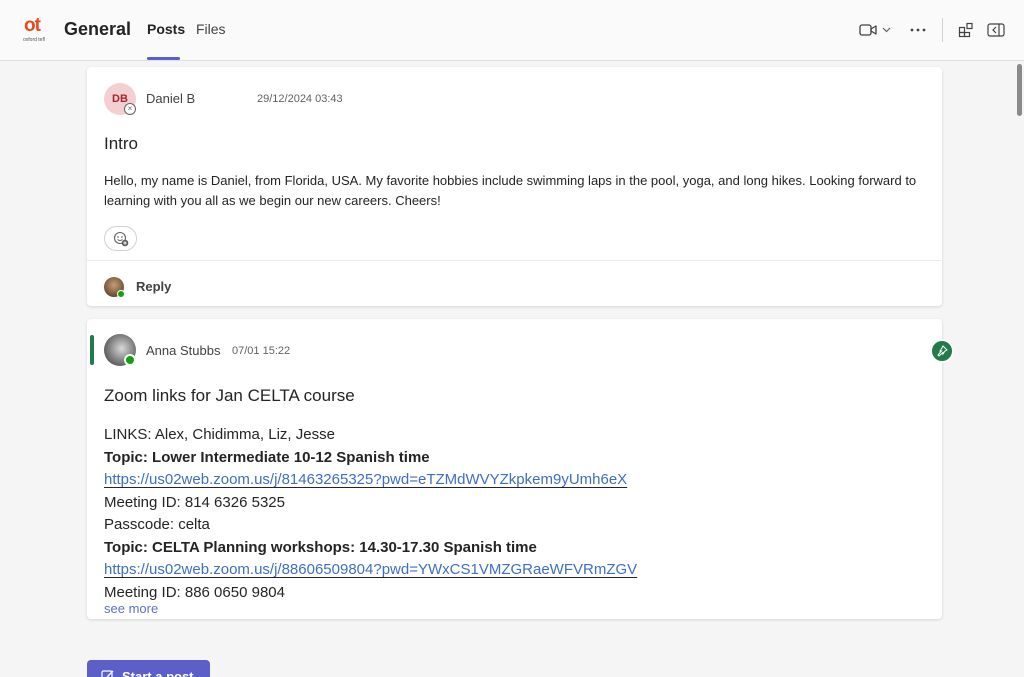  I want to click on channel-title: General, so click(98, 29).